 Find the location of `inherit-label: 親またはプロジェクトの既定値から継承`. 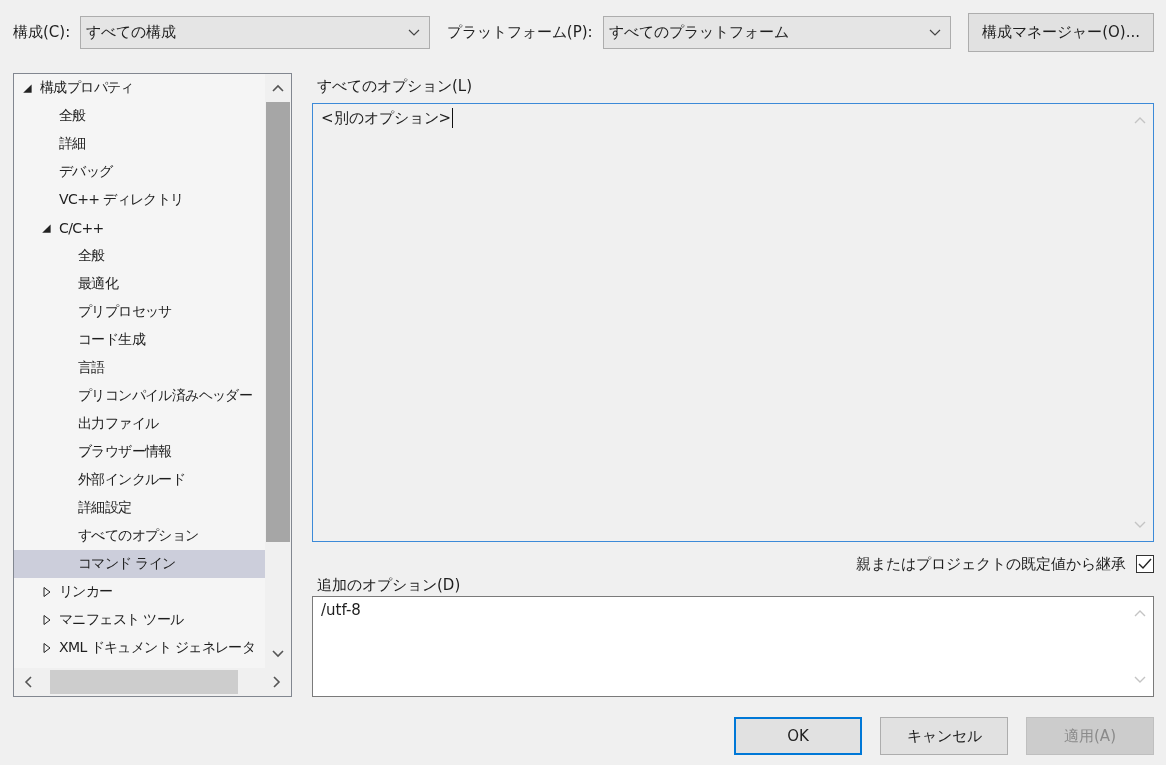

inherit-label: 親またはプロジェクトの既定値から継承 is located at coordinates (991, 564).